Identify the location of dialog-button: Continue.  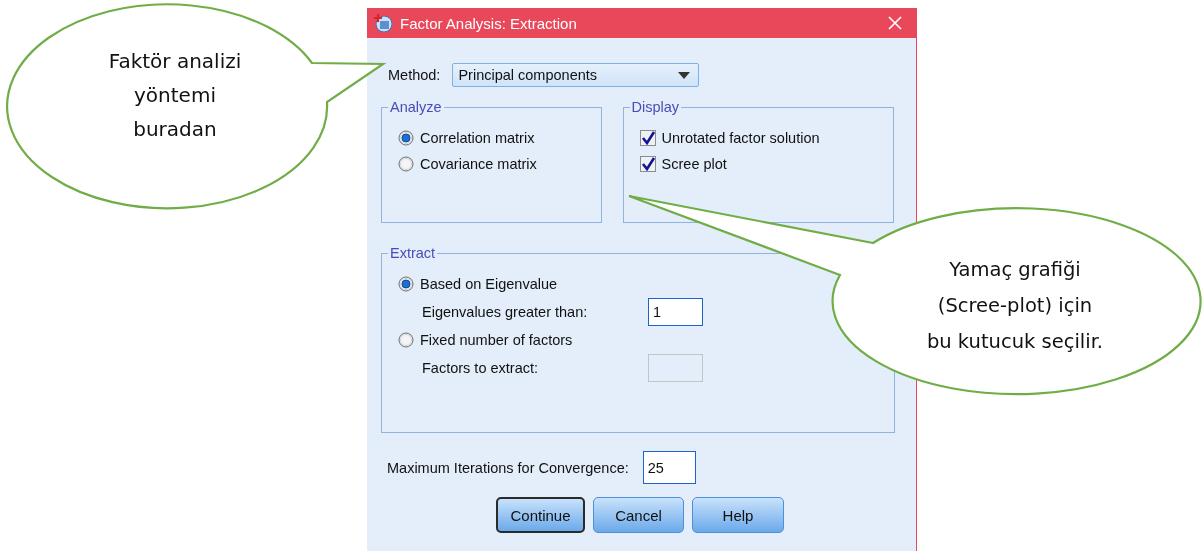
(540, 515).